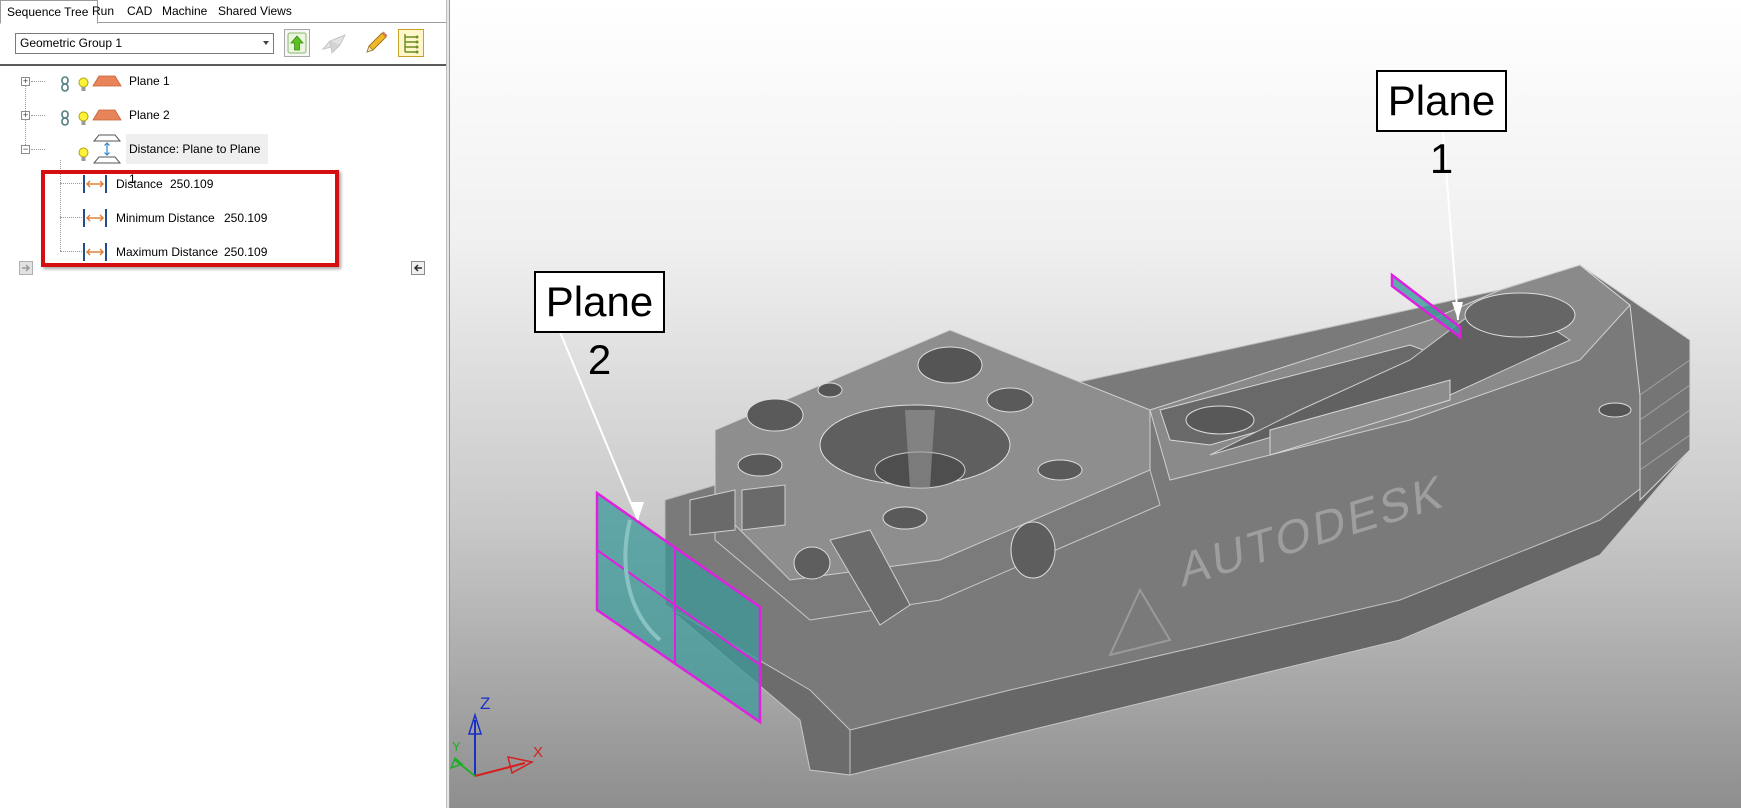  I want to click on tab-run: Run, so click(103, 11).